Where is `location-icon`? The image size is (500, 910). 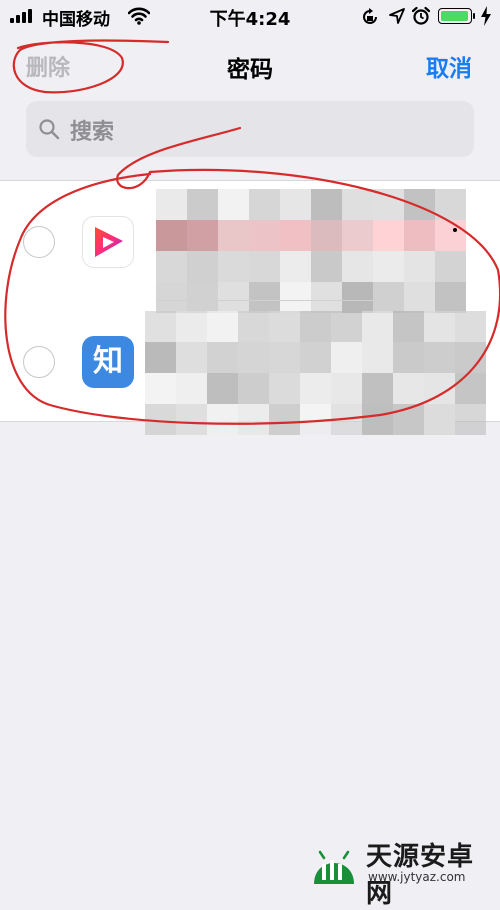 location-icon is located at coordinates (397, 16).